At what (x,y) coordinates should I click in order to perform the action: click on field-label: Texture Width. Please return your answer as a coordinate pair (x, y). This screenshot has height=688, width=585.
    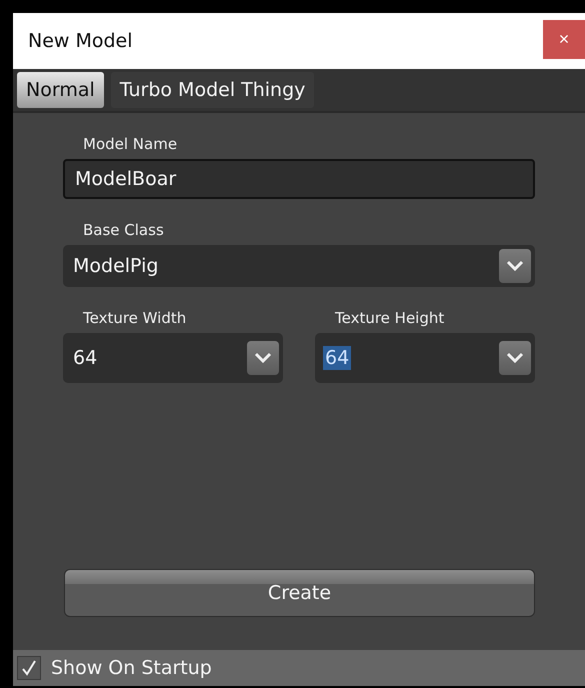
    Looking at the image, I should click on (135, 319).